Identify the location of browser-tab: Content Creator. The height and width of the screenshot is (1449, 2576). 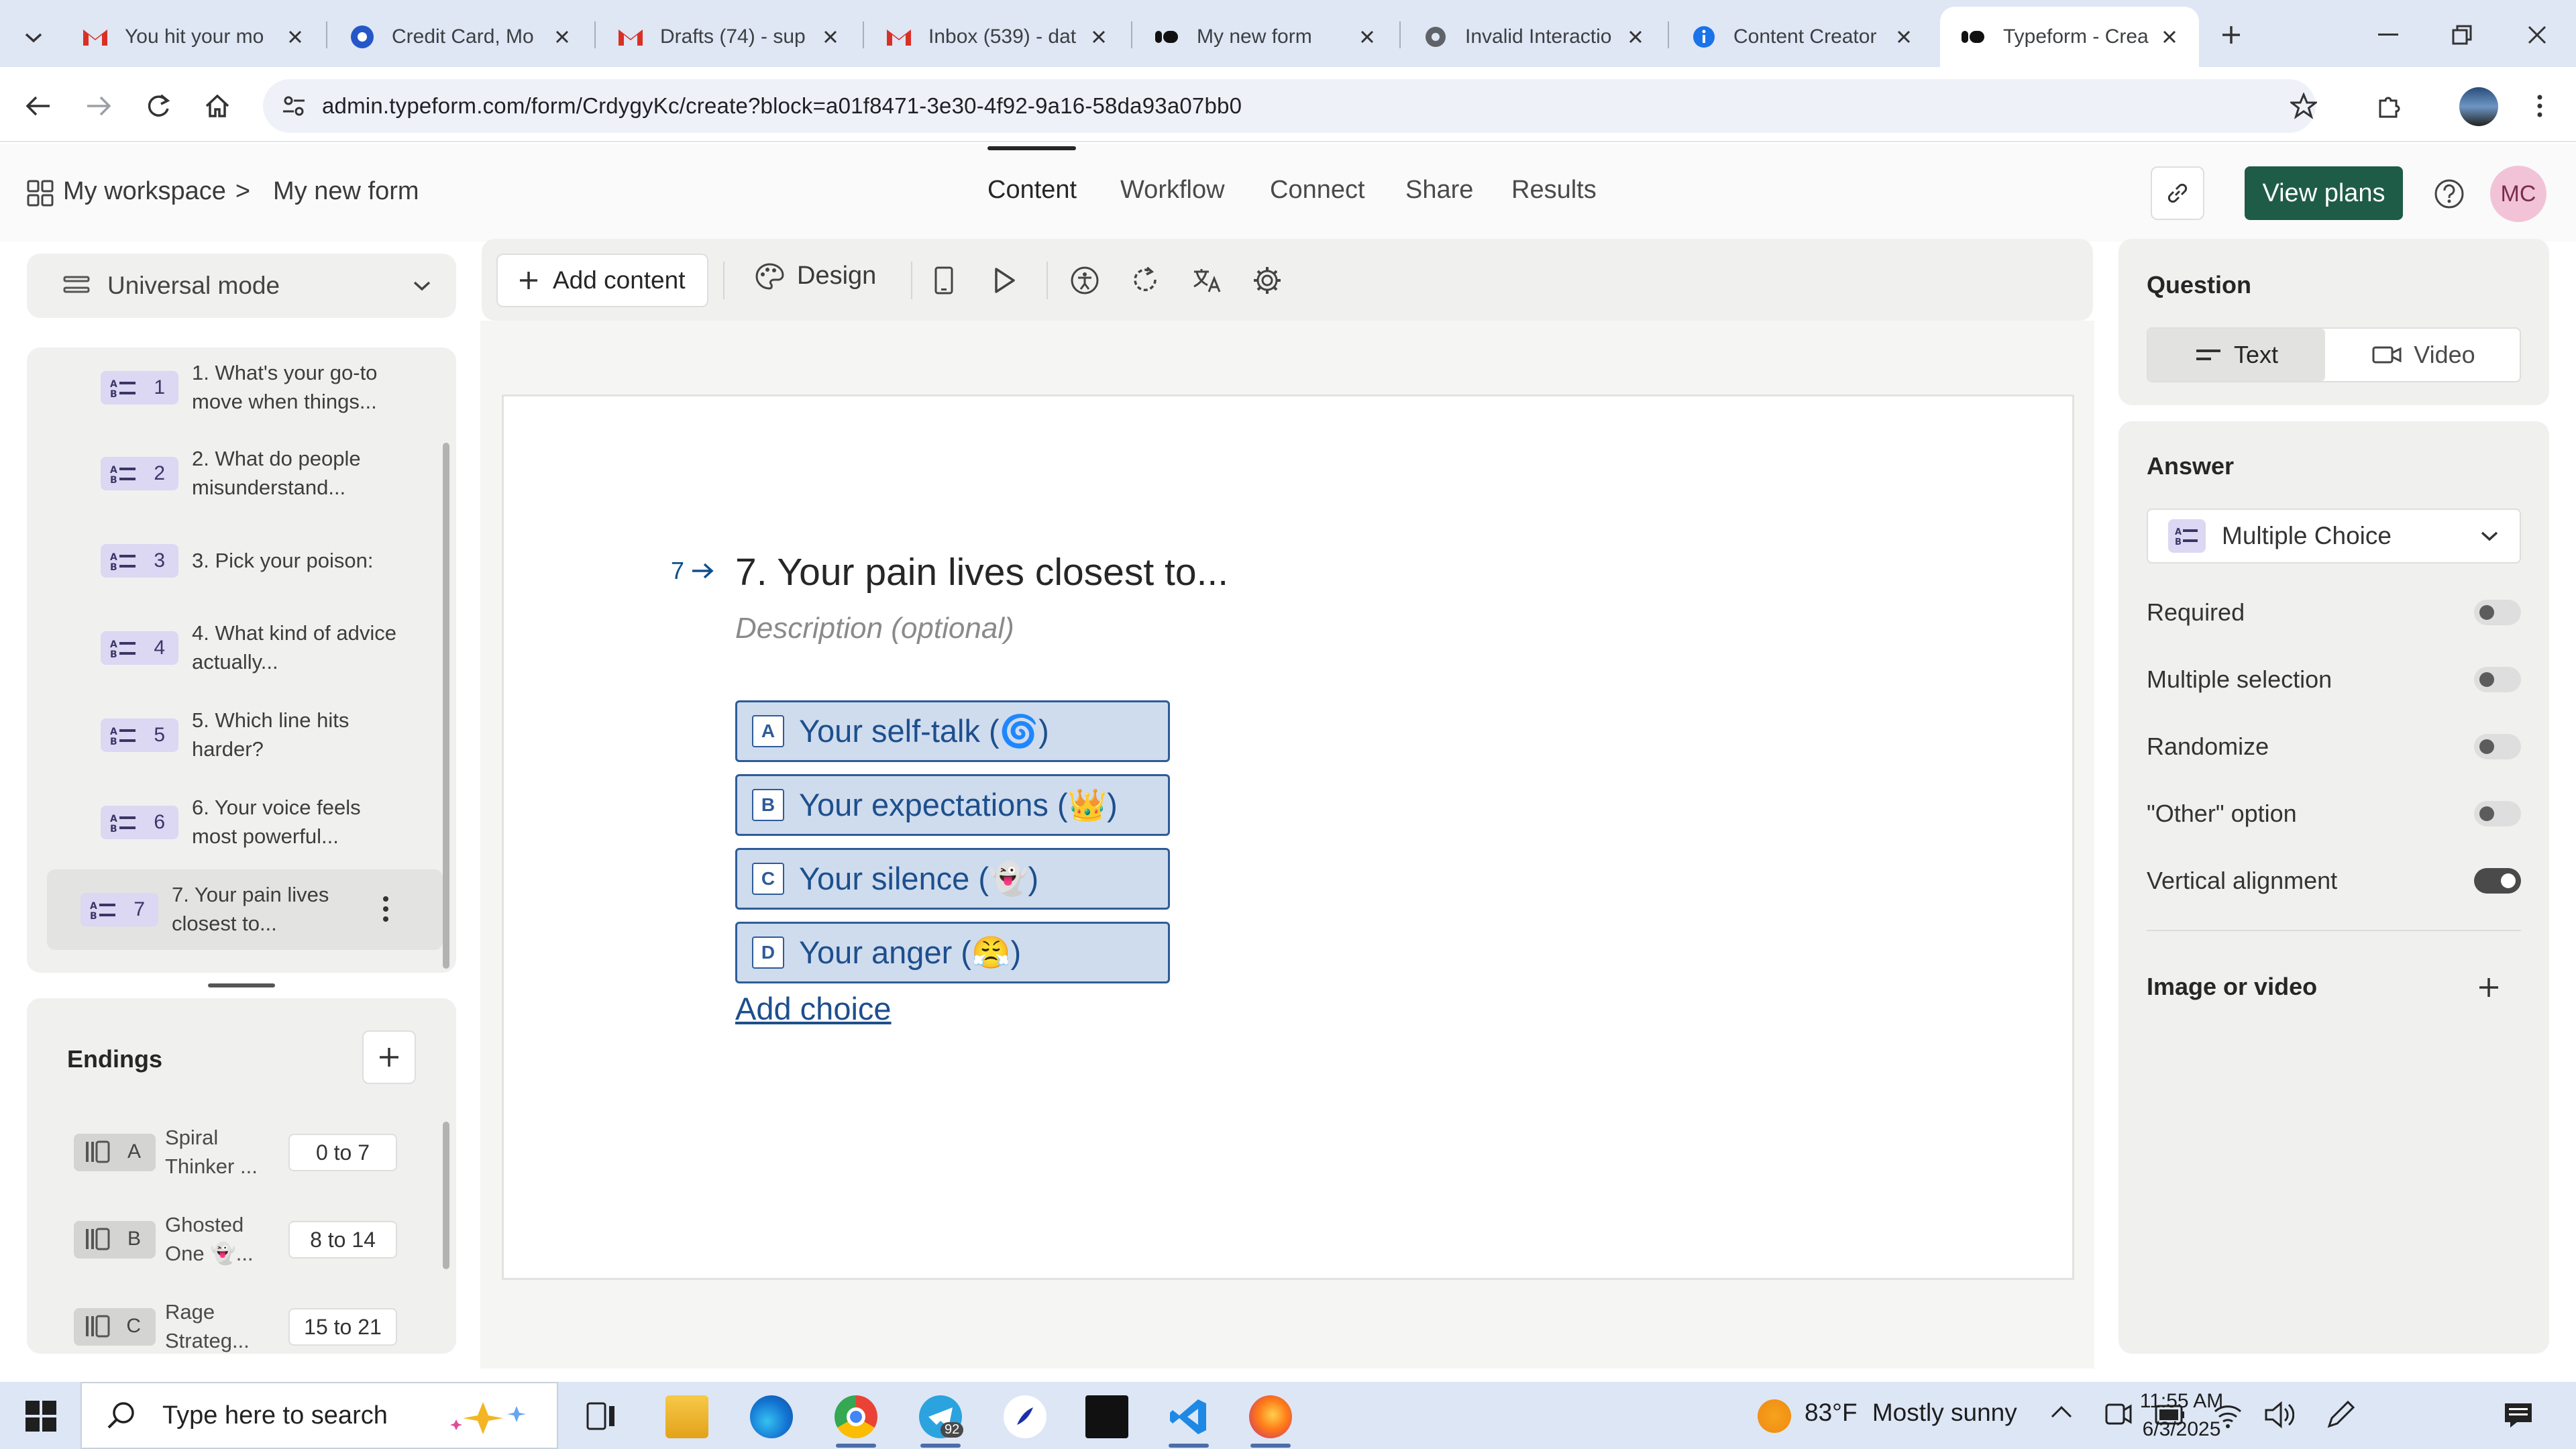
(1801, 37).